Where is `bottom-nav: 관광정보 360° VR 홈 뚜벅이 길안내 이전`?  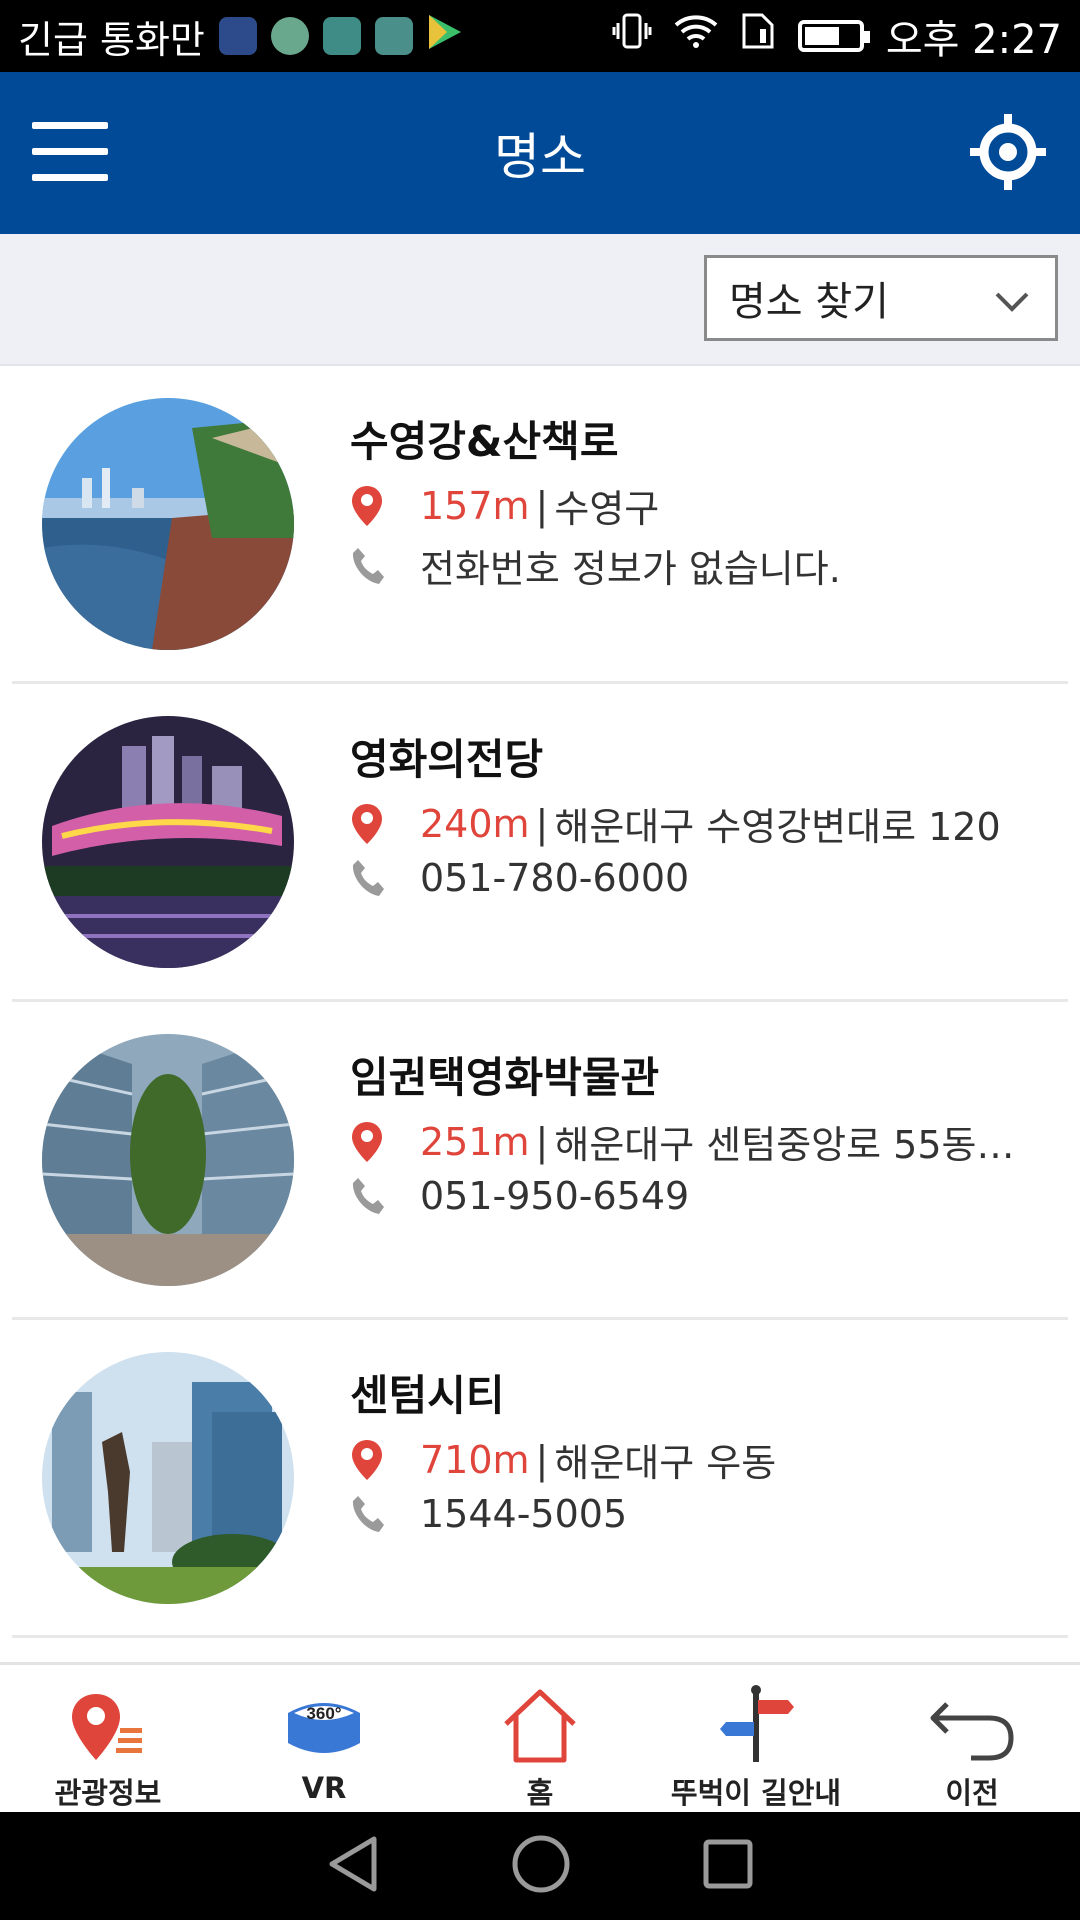
bottom-nav: 관광정보 360° VR 홈 뚜벅이 길안내 이전 is located at coordinates (540, 1737).